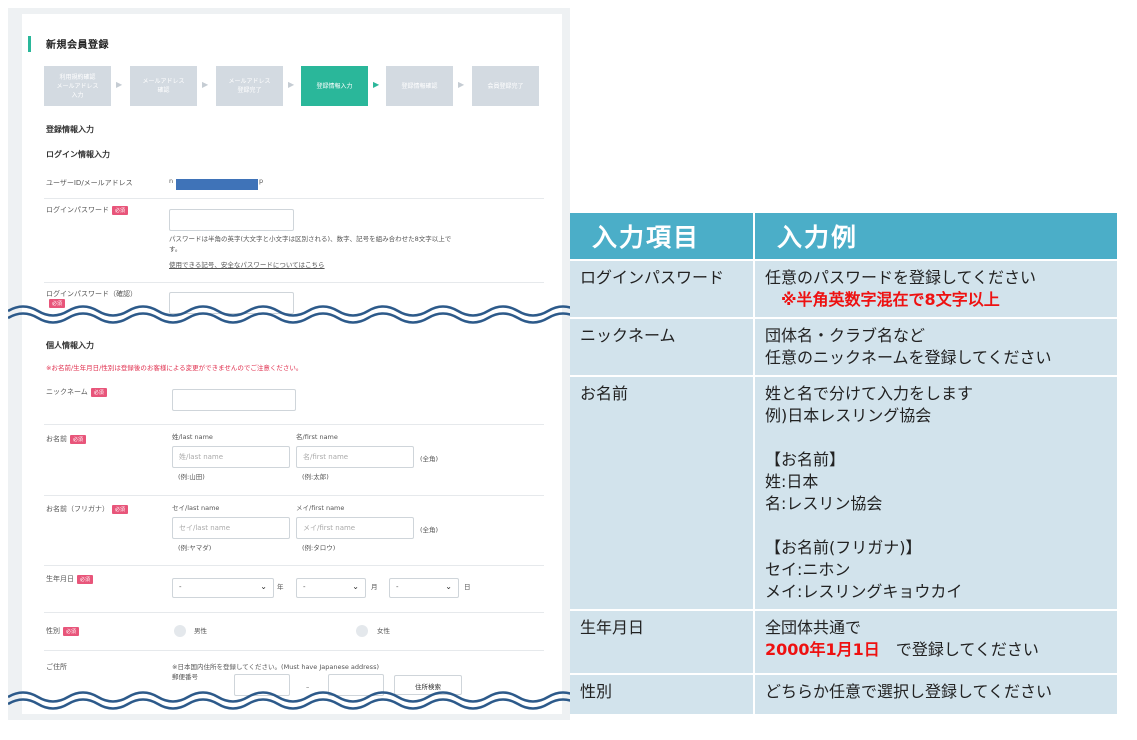 The image size is (1137, 740). Describe the element at coordinates (70, 129) in the screenshot. I see `section-registration: 登録情報入力` at that location.